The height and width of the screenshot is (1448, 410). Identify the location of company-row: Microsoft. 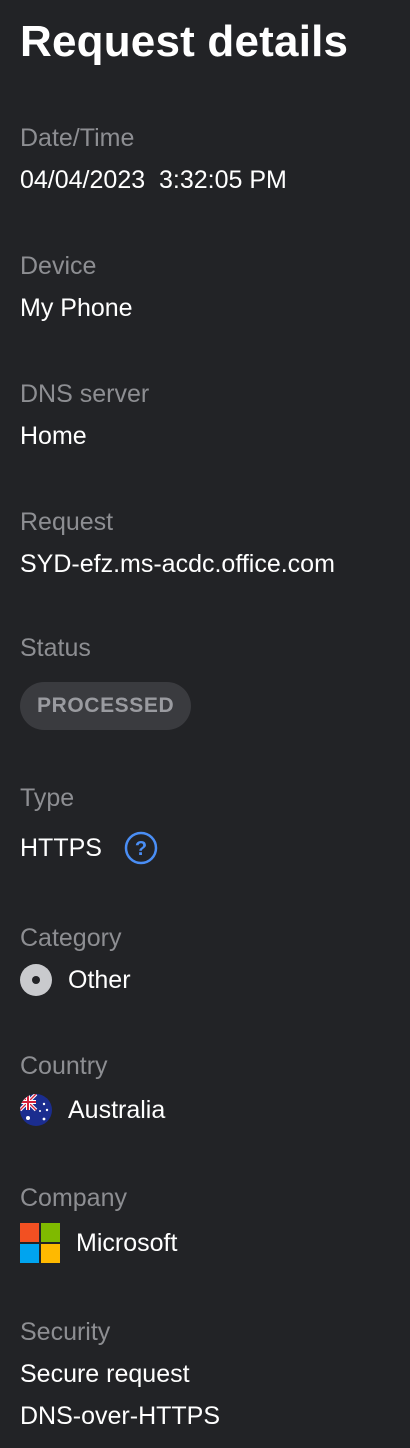
(98, 1243).